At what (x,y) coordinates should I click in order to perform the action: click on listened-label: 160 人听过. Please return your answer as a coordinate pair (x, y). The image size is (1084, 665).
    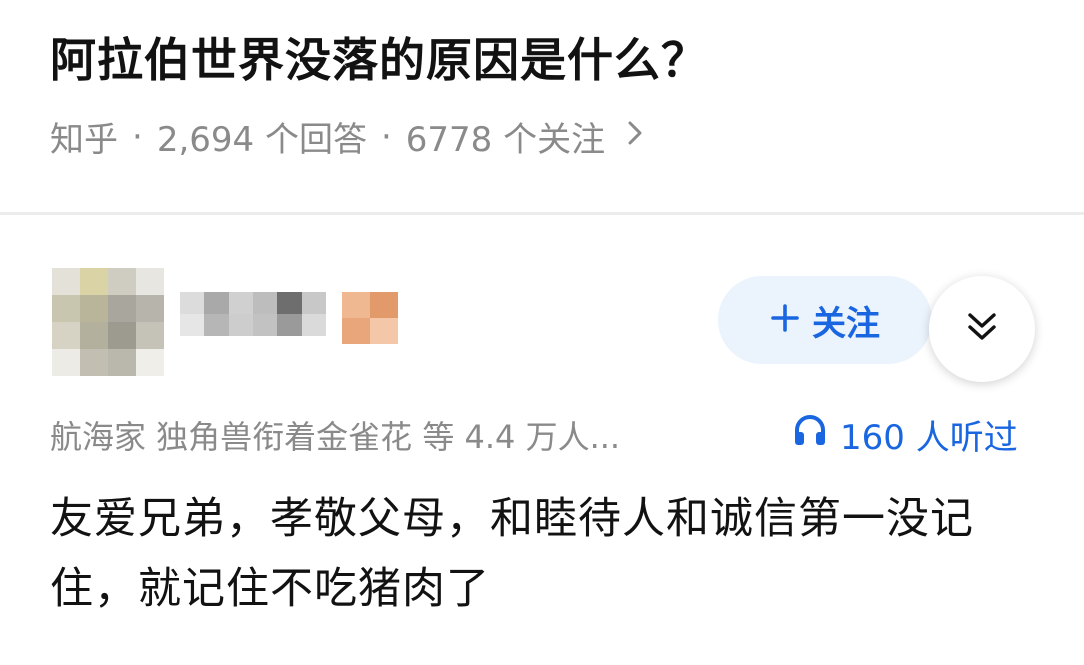
    Looking at the image, I should click on (929, 438).